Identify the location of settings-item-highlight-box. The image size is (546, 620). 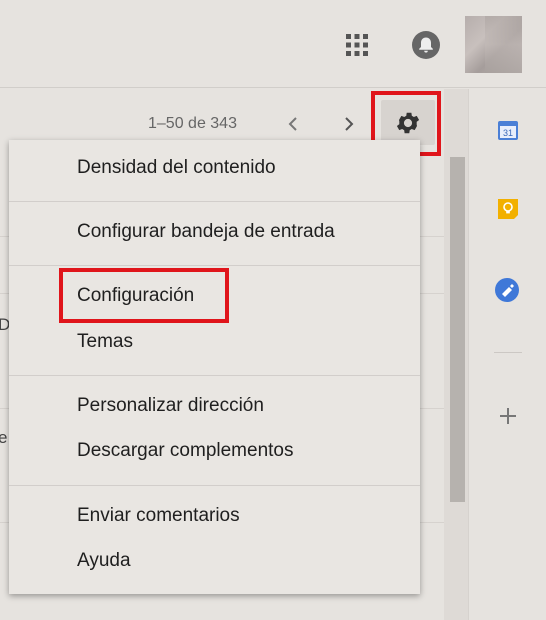
(144, 295).